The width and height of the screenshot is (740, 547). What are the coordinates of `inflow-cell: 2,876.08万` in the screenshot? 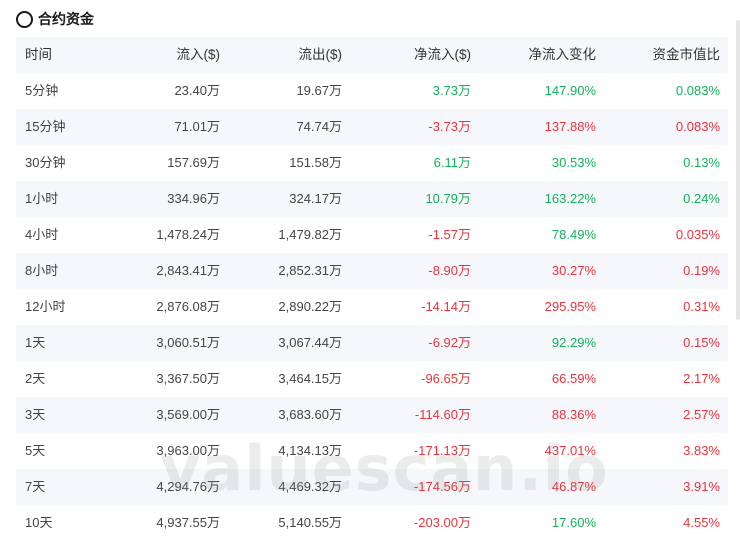 It's located at (188, 306).